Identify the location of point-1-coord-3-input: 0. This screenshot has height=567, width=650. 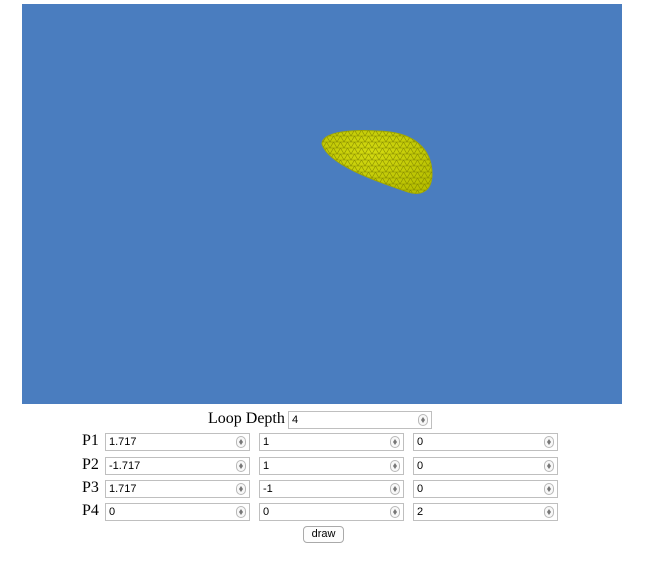
(485, 442).